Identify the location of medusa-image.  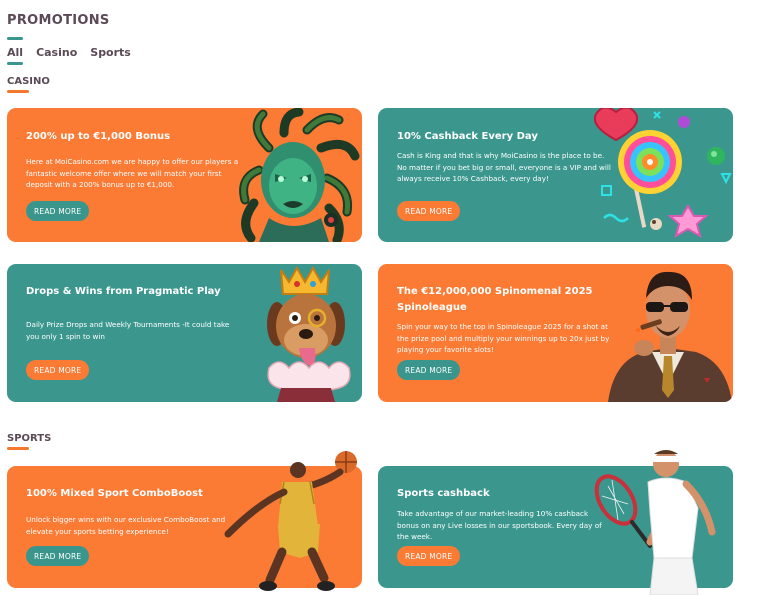
(299, 175).